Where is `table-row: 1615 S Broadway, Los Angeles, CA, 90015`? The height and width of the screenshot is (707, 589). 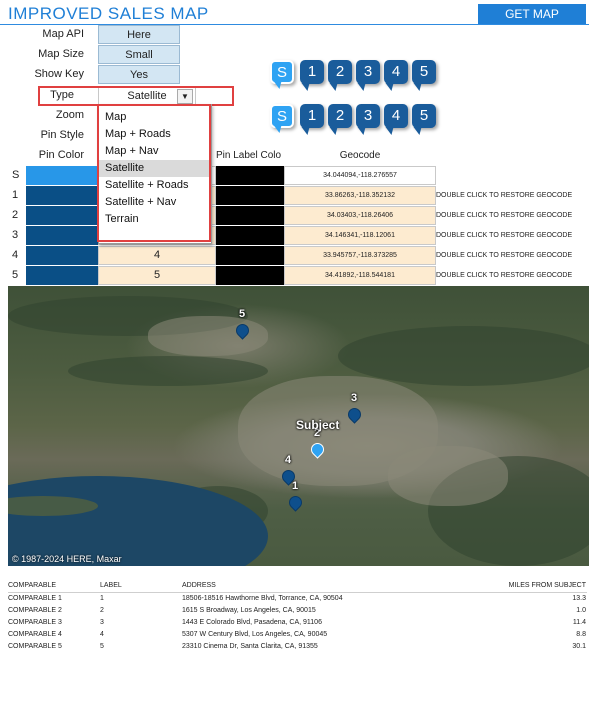
table-row: 1615 S Broadway, Los Angeles, CA, 90015 is located at coordinates (249, 610).